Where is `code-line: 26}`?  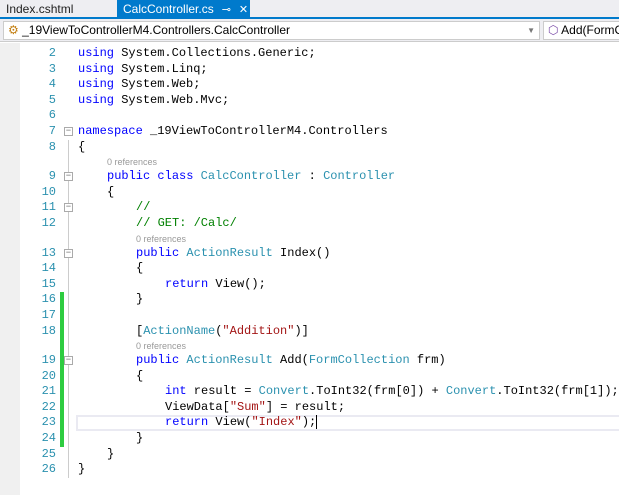 code-line: 26} is located at coordinates (309, 470).